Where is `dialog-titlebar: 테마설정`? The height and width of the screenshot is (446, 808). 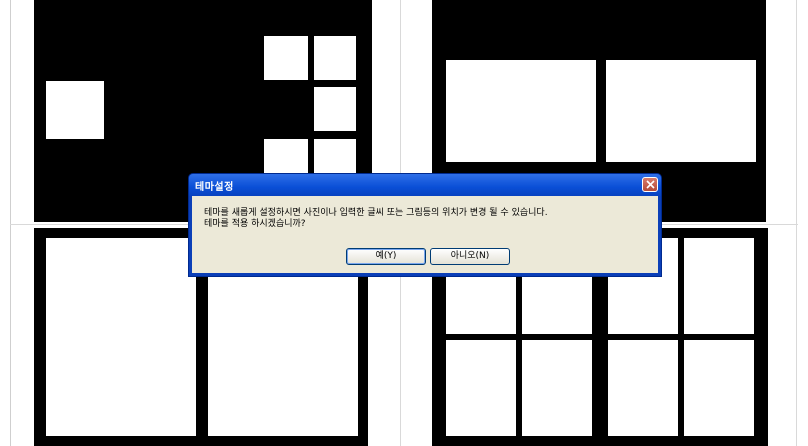 dialog-titlebar: 테마설정 is located at coordinates (425, 185).